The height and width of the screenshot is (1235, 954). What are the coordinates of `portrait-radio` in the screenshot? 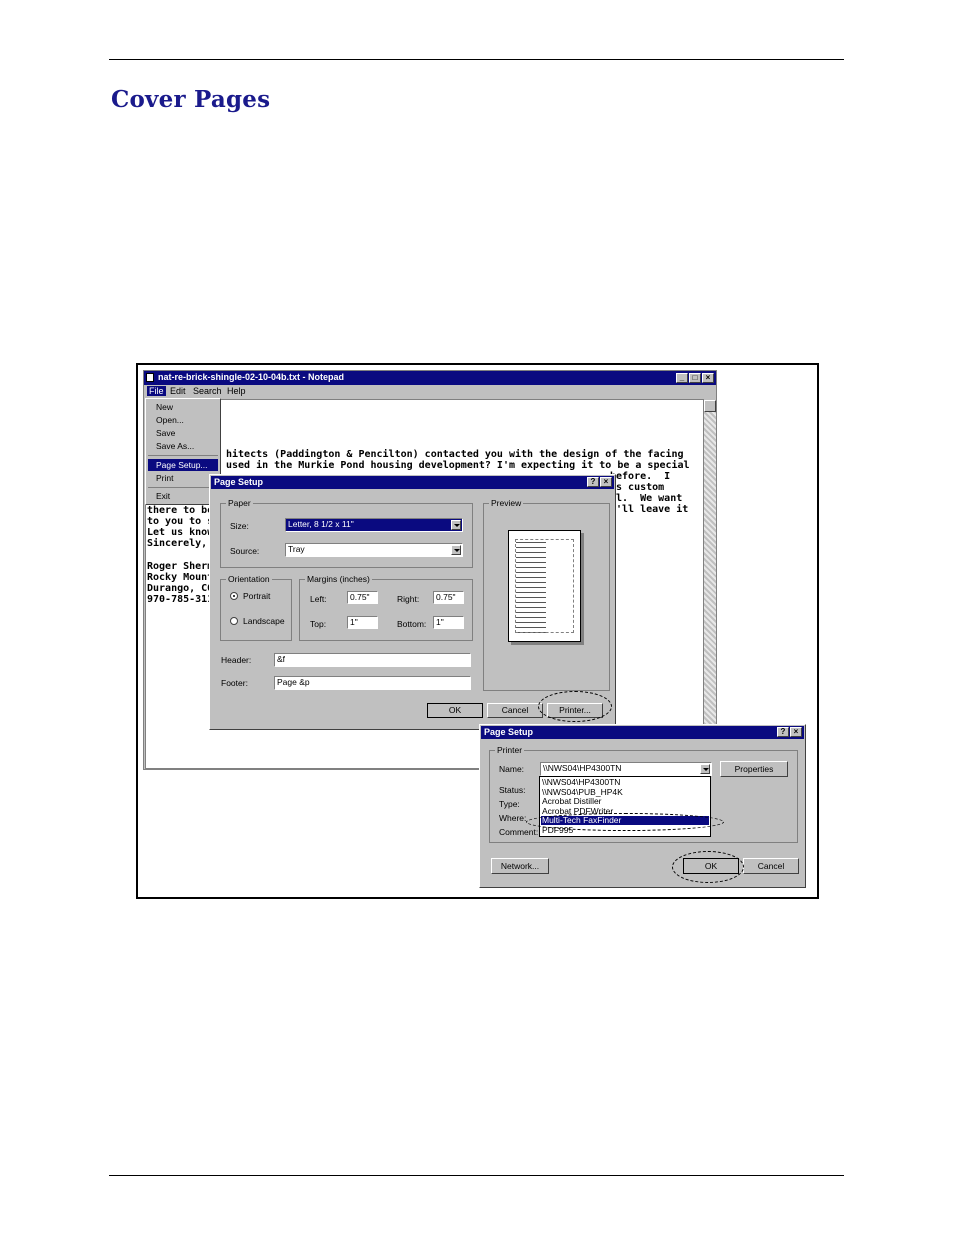 It's located at (234, 596).